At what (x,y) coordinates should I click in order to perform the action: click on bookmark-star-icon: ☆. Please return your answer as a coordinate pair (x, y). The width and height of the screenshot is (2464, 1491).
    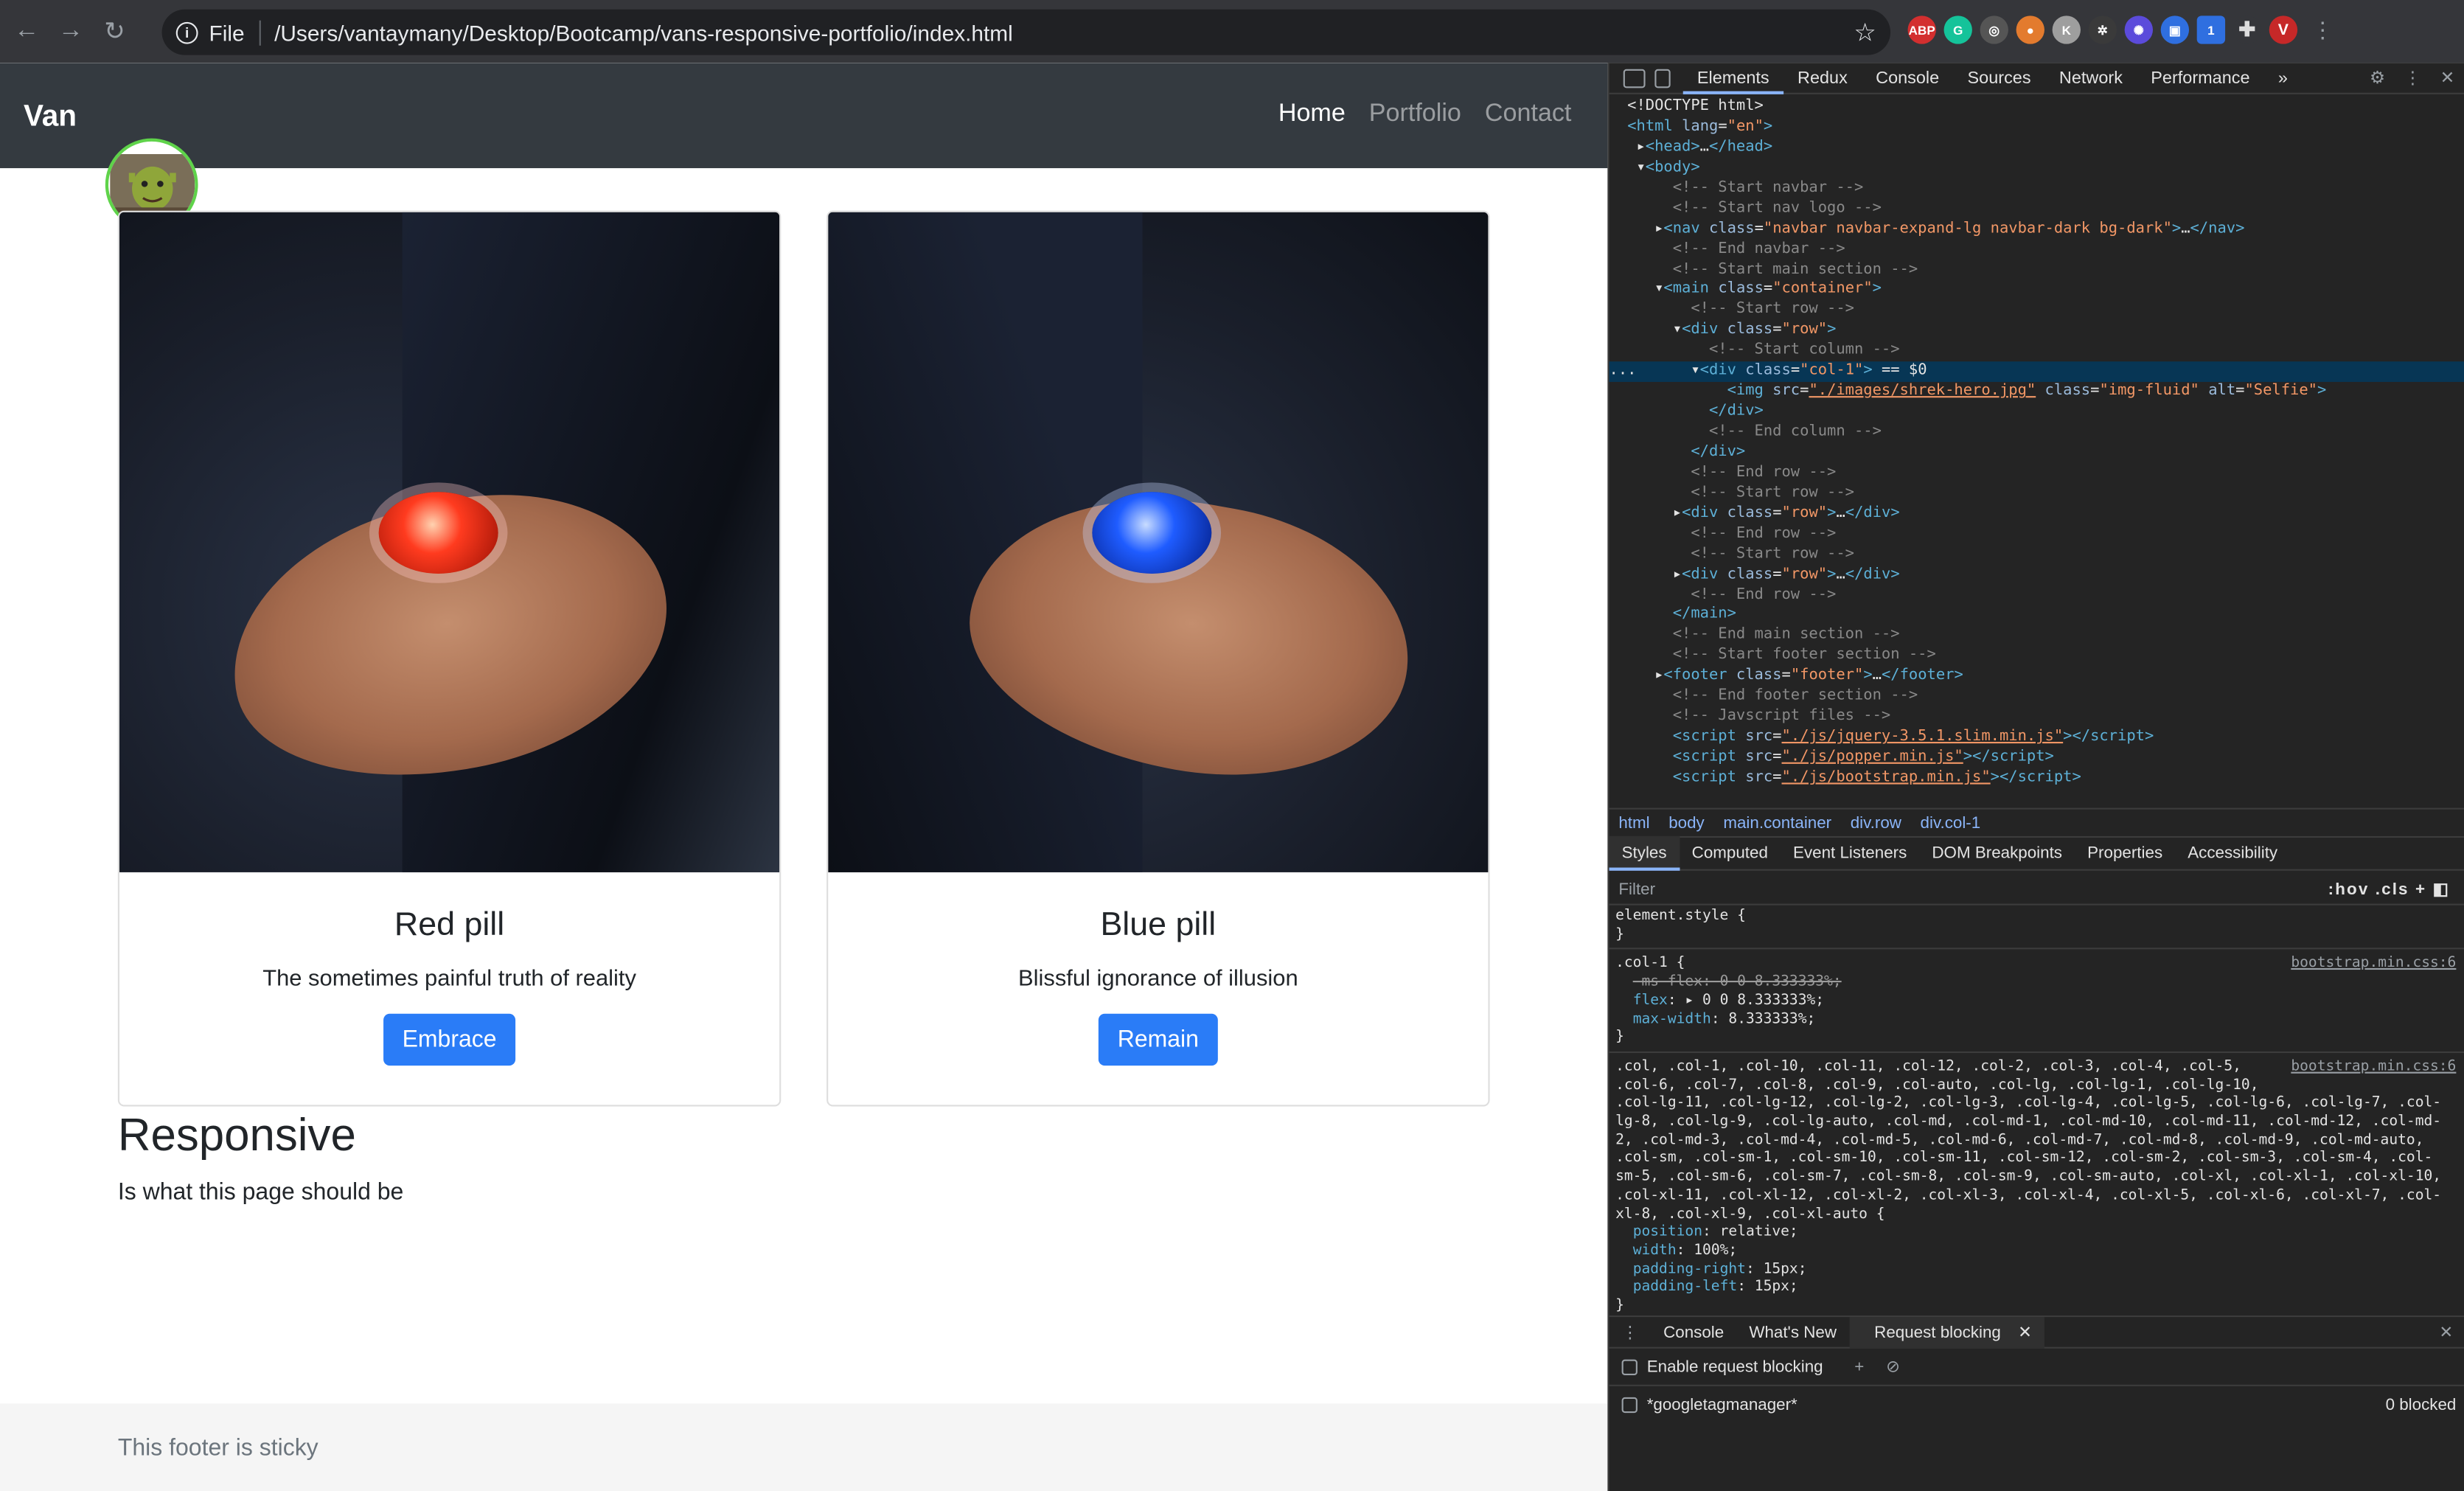
    Looking at the image, I should click on (1865, 32).